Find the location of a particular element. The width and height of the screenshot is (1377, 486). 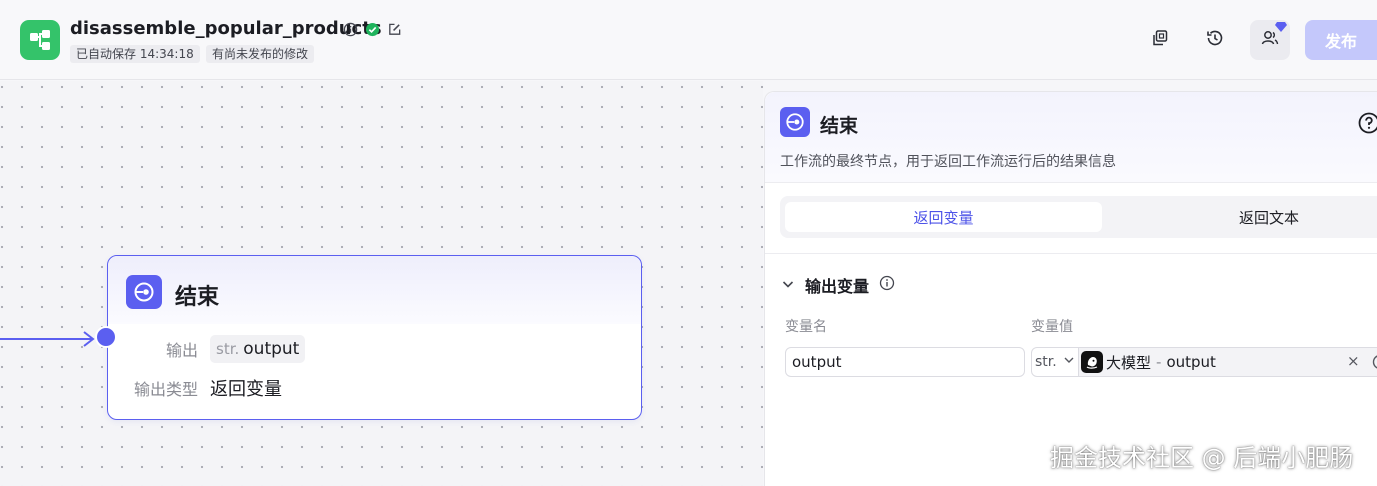

variable-reference-chip: 大模型 - output is located at coordinates (1148, 362).